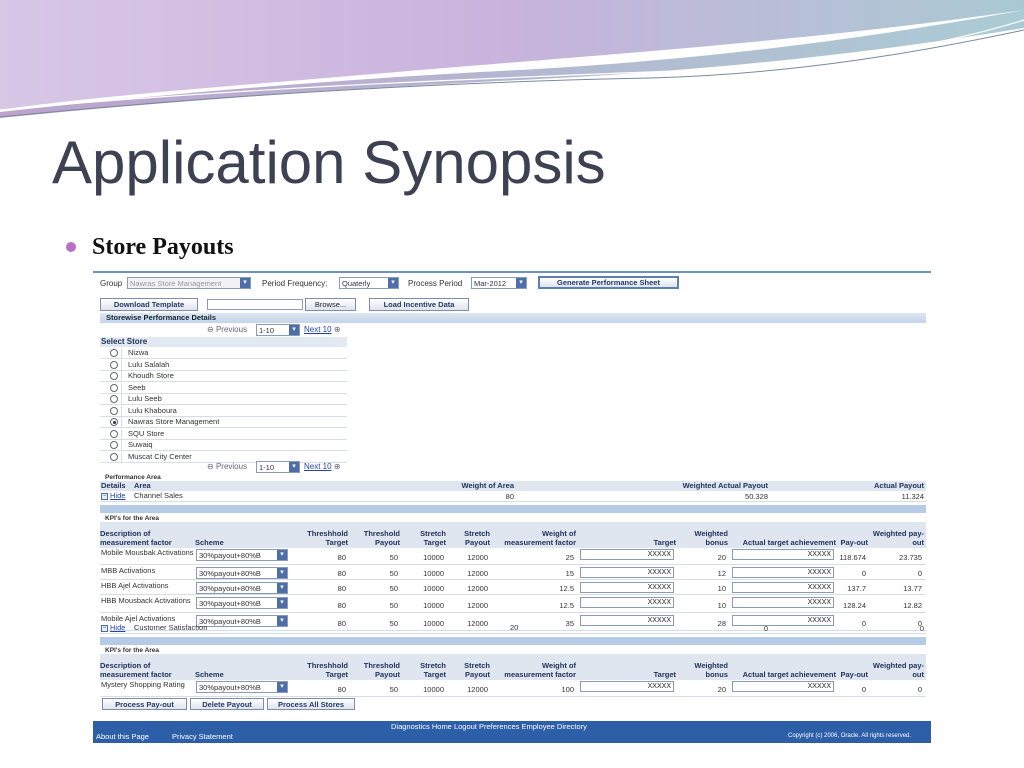  Describe the element at coordinates (569, 573) in the screenshot. I see `kpi-wm-value: 15` at that location.